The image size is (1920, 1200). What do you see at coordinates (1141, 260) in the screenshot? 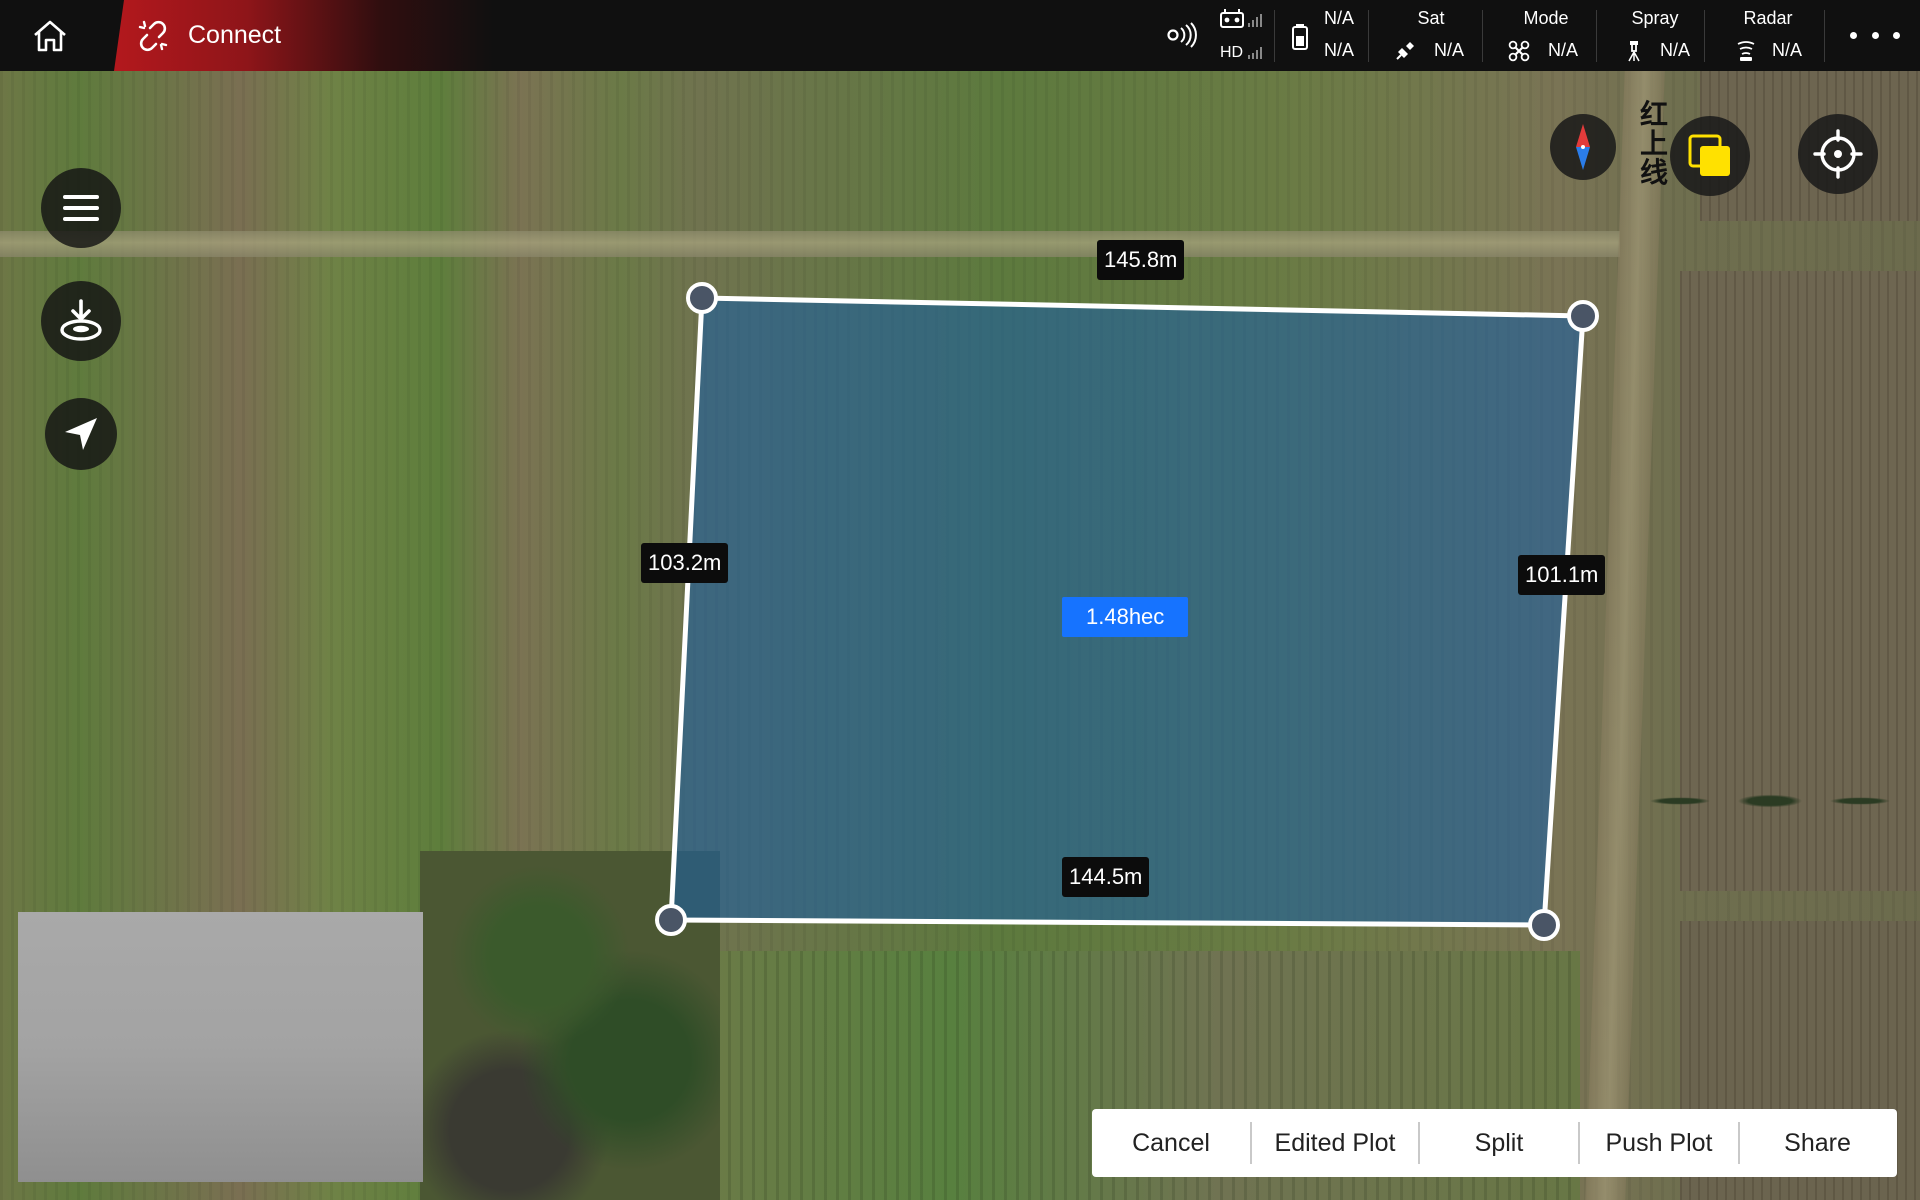
I see `edge-length-top: 145.8m` at bounding box center [1141, 260].